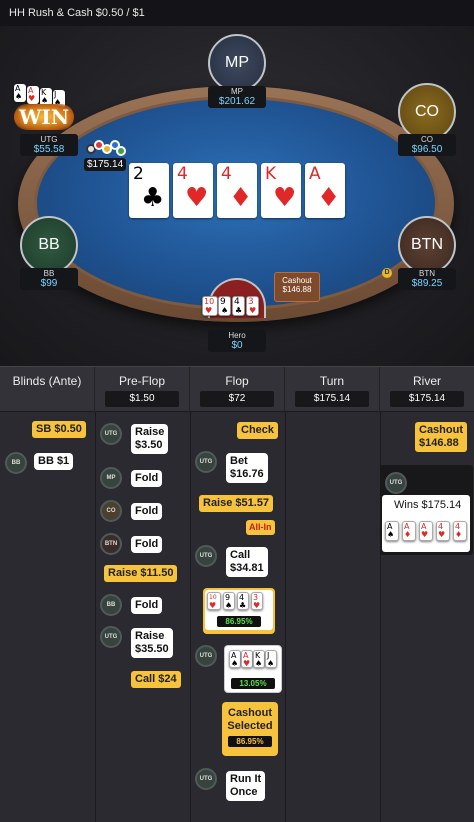  What do you see at coordinates (247, 659) in the screenshot?
I see `equity-card: A ♥` at bounding box center [247, 659].